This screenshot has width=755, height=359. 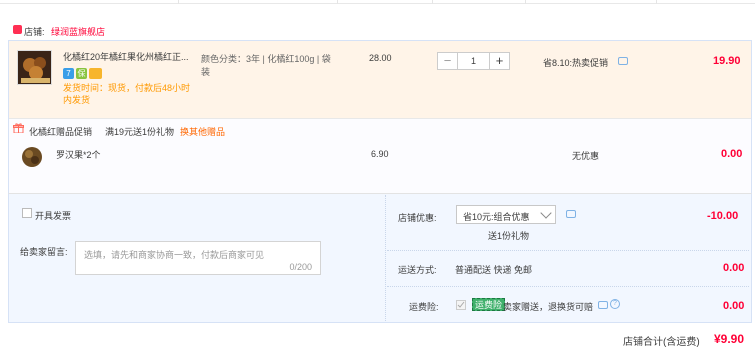 What do you see at coordinates (734, 268) in the screenshot?
I see `shipping-amount: 0.00` at bounding box center [734, 268].